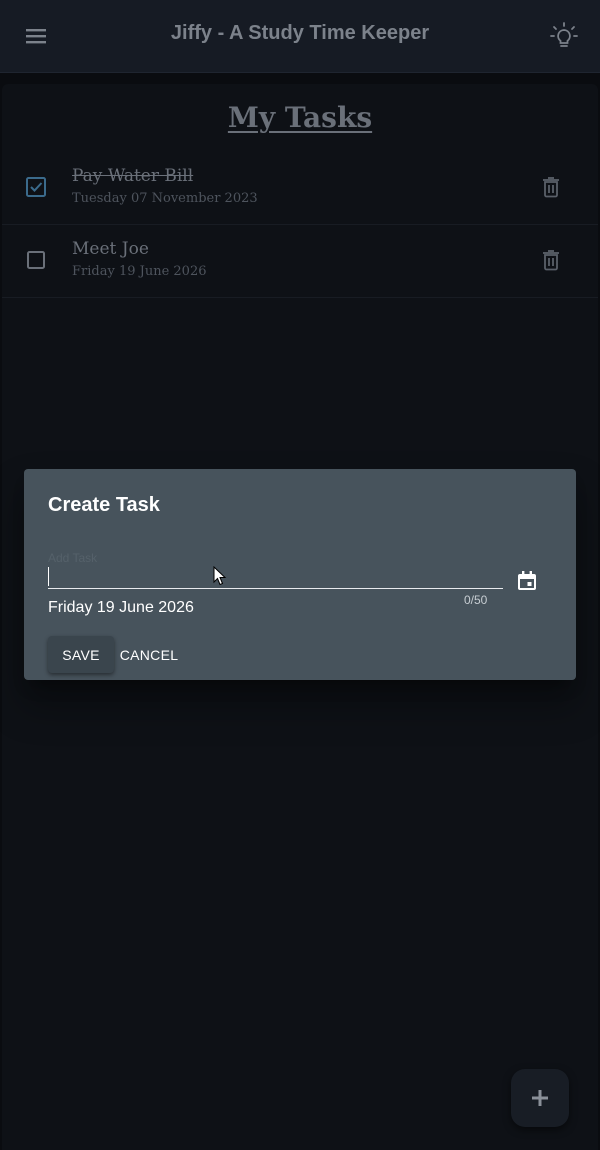 This screenshot has height=1150, width=600. I want to click on app-bar: Jiffy - A Study Time Keeper, so click(300, 36).